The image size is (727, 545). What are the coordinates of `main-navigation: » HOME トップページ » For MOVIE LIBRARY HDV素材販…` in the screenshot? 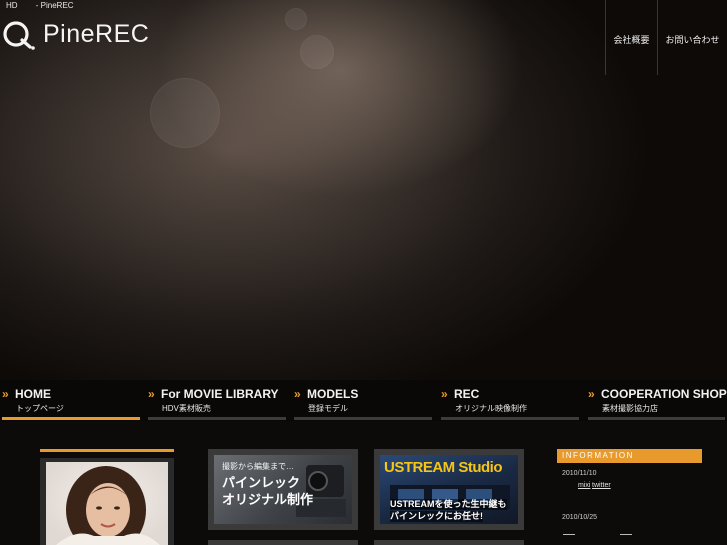 It's located at (363, 403).